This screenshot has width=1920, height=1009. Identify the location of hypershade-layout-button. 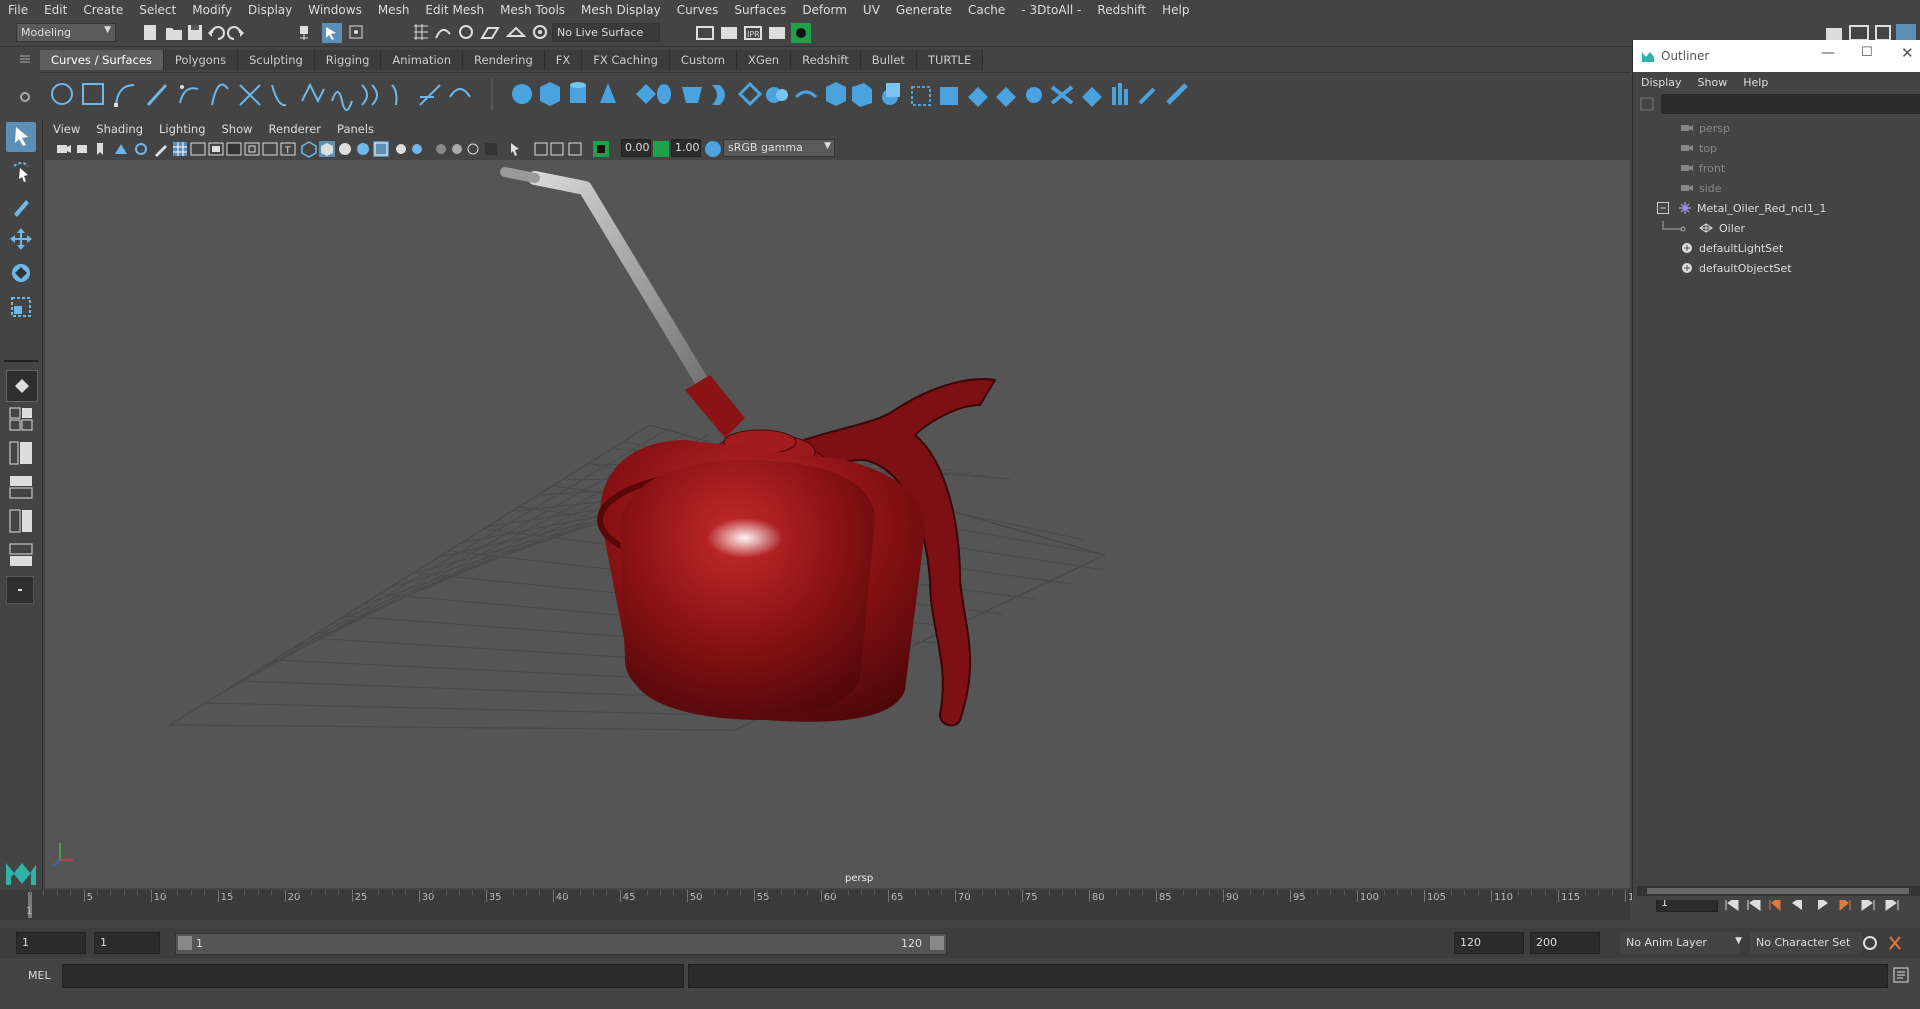
(21, 521).